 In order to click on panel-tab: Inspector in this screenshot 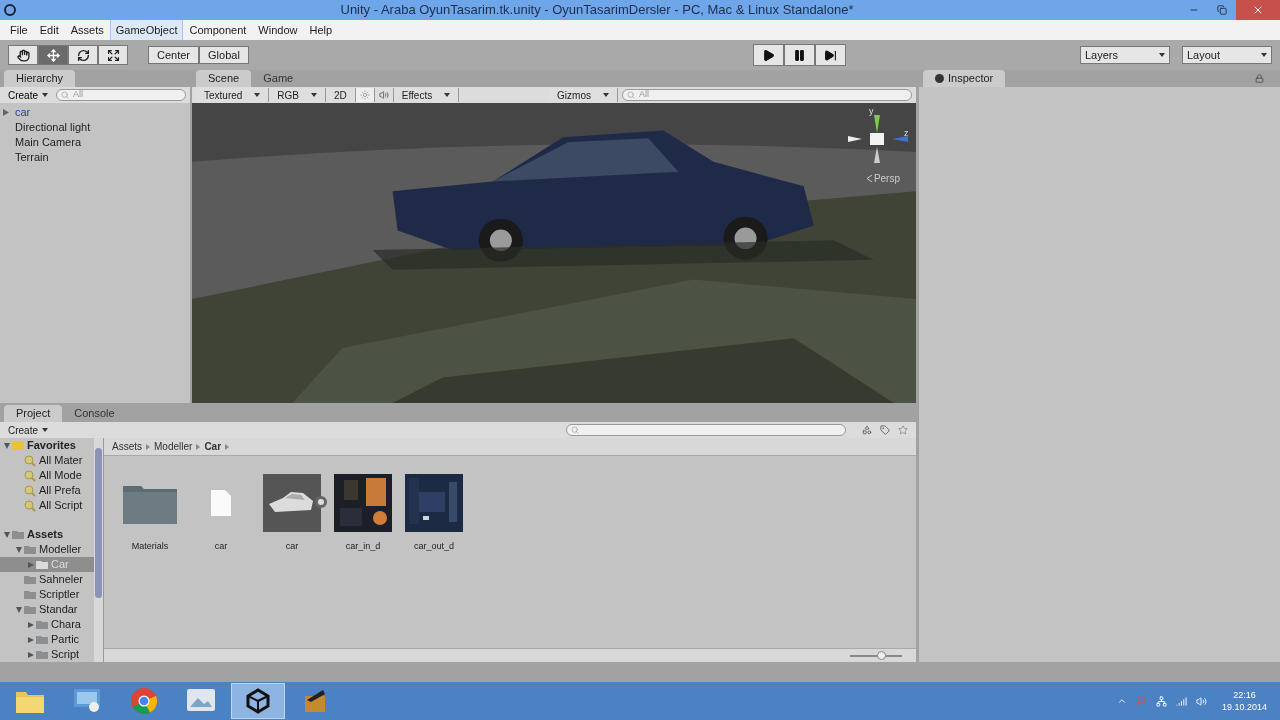, I will do `click(964, 78)`.